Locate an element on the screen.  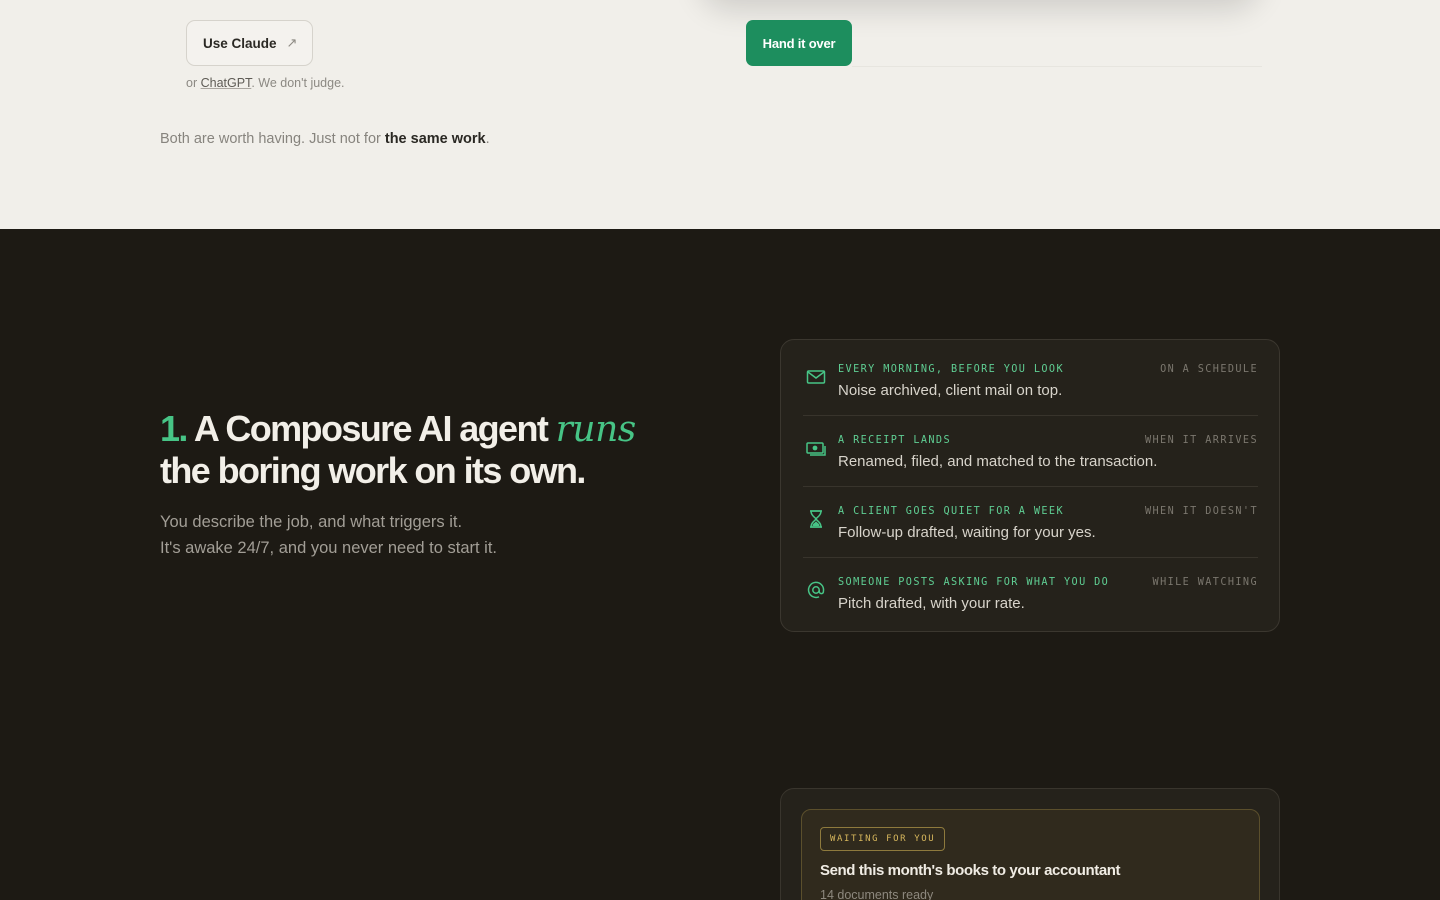
trigger-timing: WHEN IT DOESN'T is located at coordinates (1201, 511).